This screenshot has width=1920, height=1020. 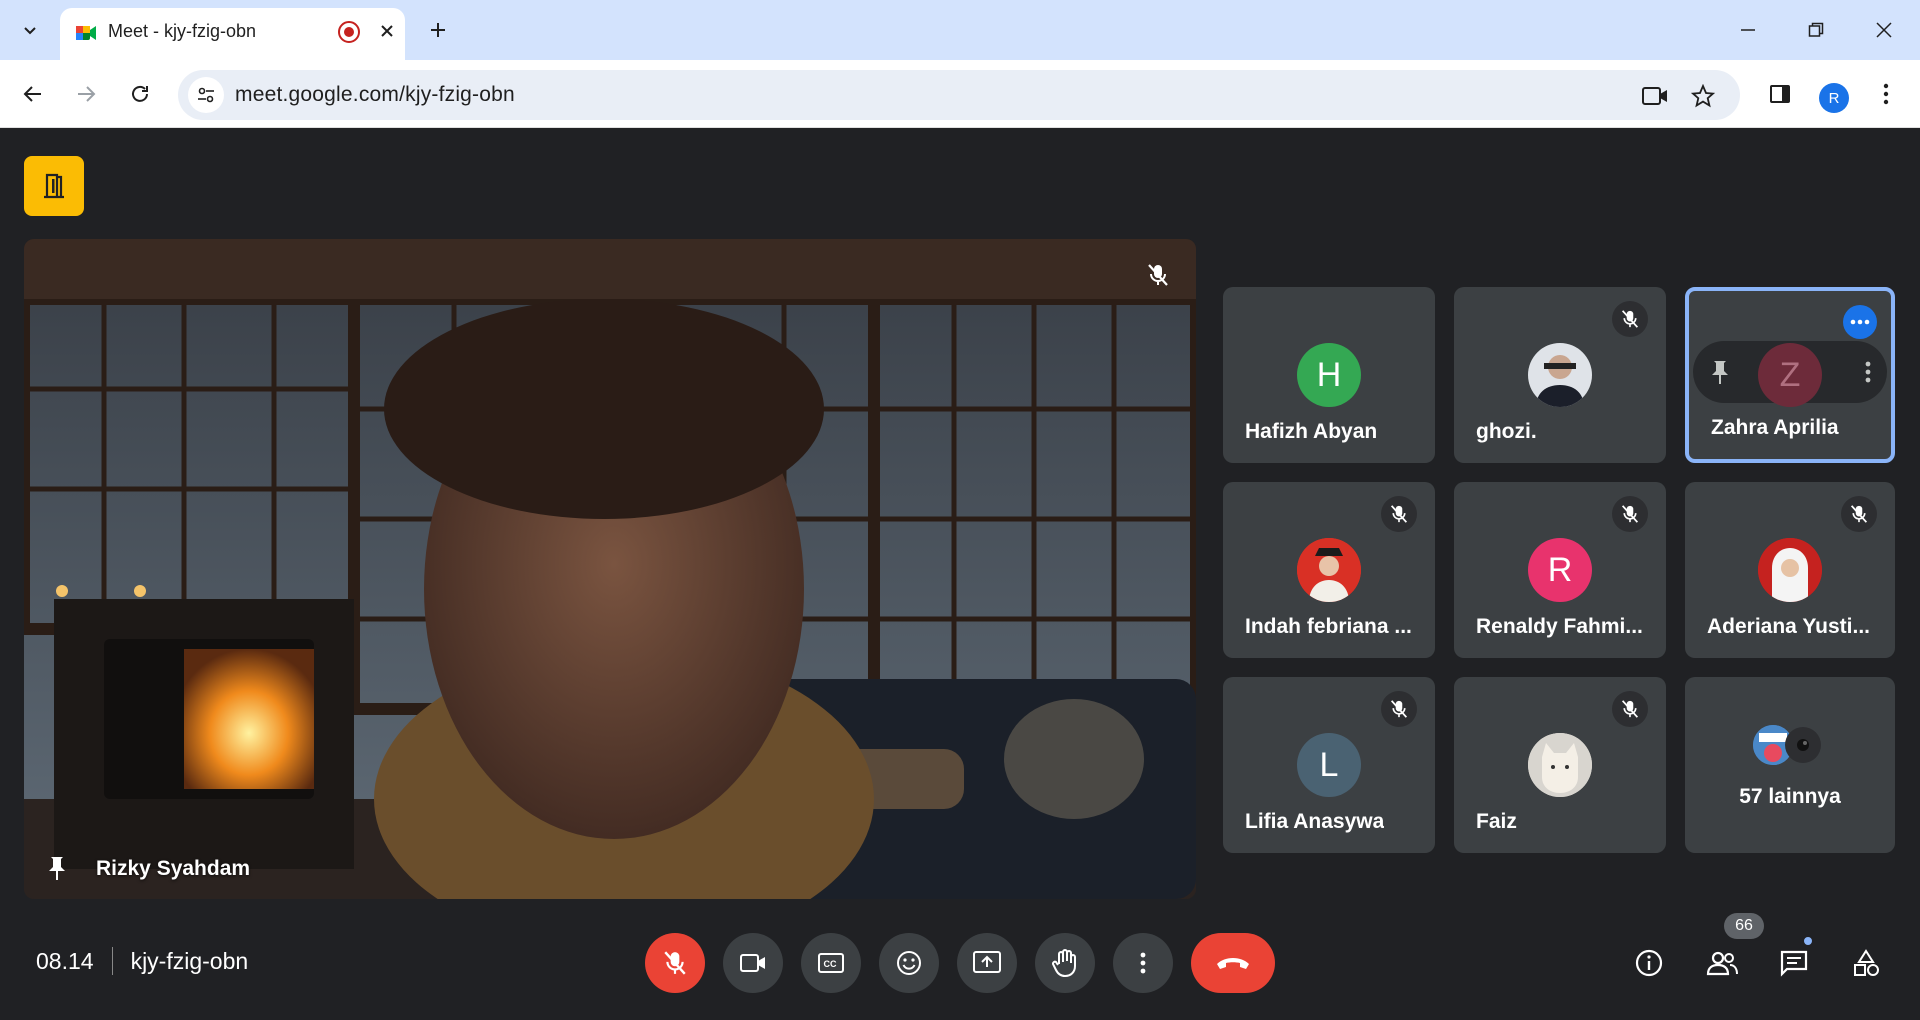 I want to click on meeting-details-button, so click(x=1649, y=963).